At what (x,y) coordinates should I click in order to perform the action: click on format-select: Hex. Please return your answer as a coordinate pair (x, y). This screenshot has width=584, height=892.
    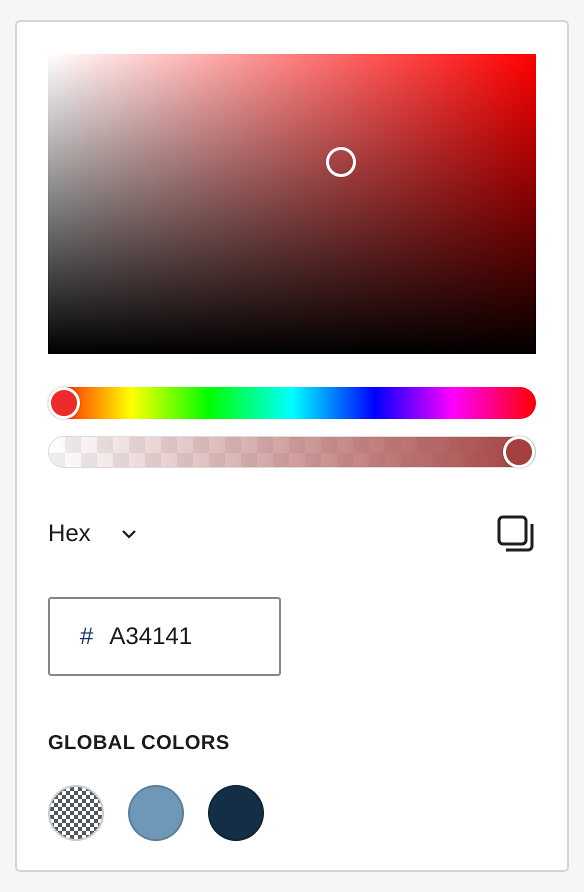
    Looking at the image, I should click on (92, 534).